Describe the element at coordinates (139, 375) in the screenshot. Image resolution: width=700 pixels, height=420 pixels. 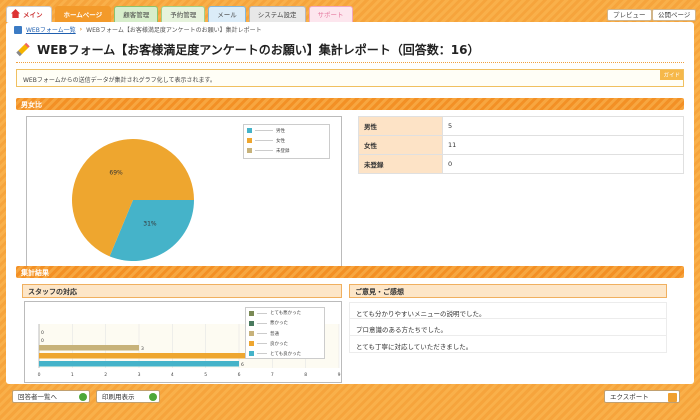
I see `x-tick-label: 3` at that location.